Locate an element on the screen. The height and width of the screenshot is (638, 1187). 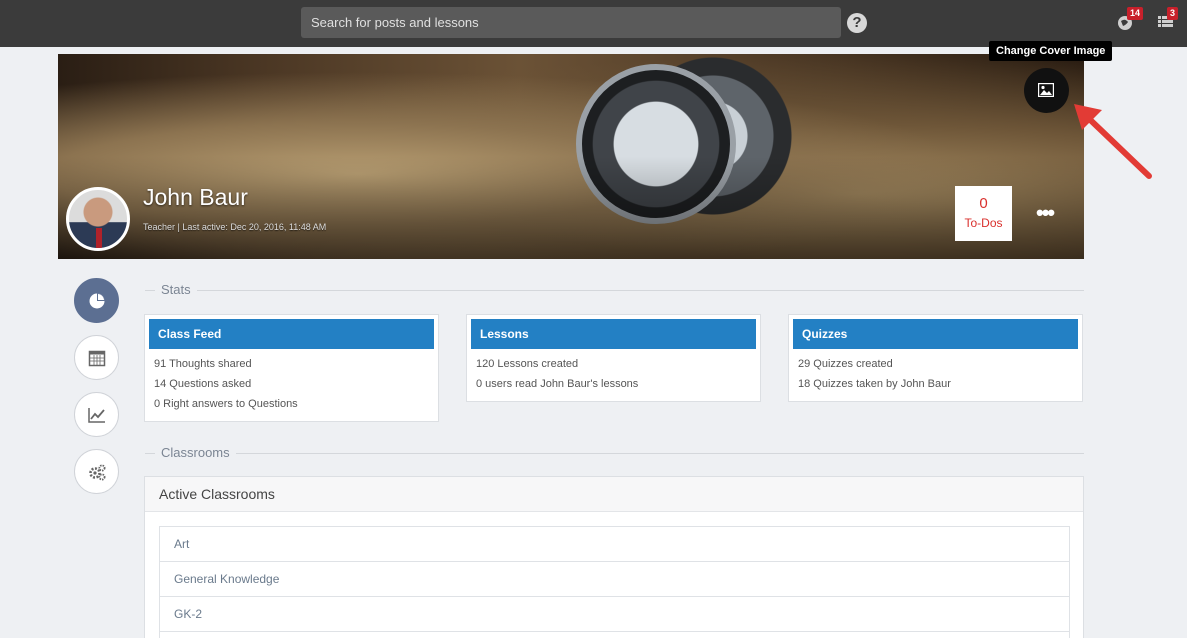
red-arrow-annotation is located at coordinates (1113, 141).